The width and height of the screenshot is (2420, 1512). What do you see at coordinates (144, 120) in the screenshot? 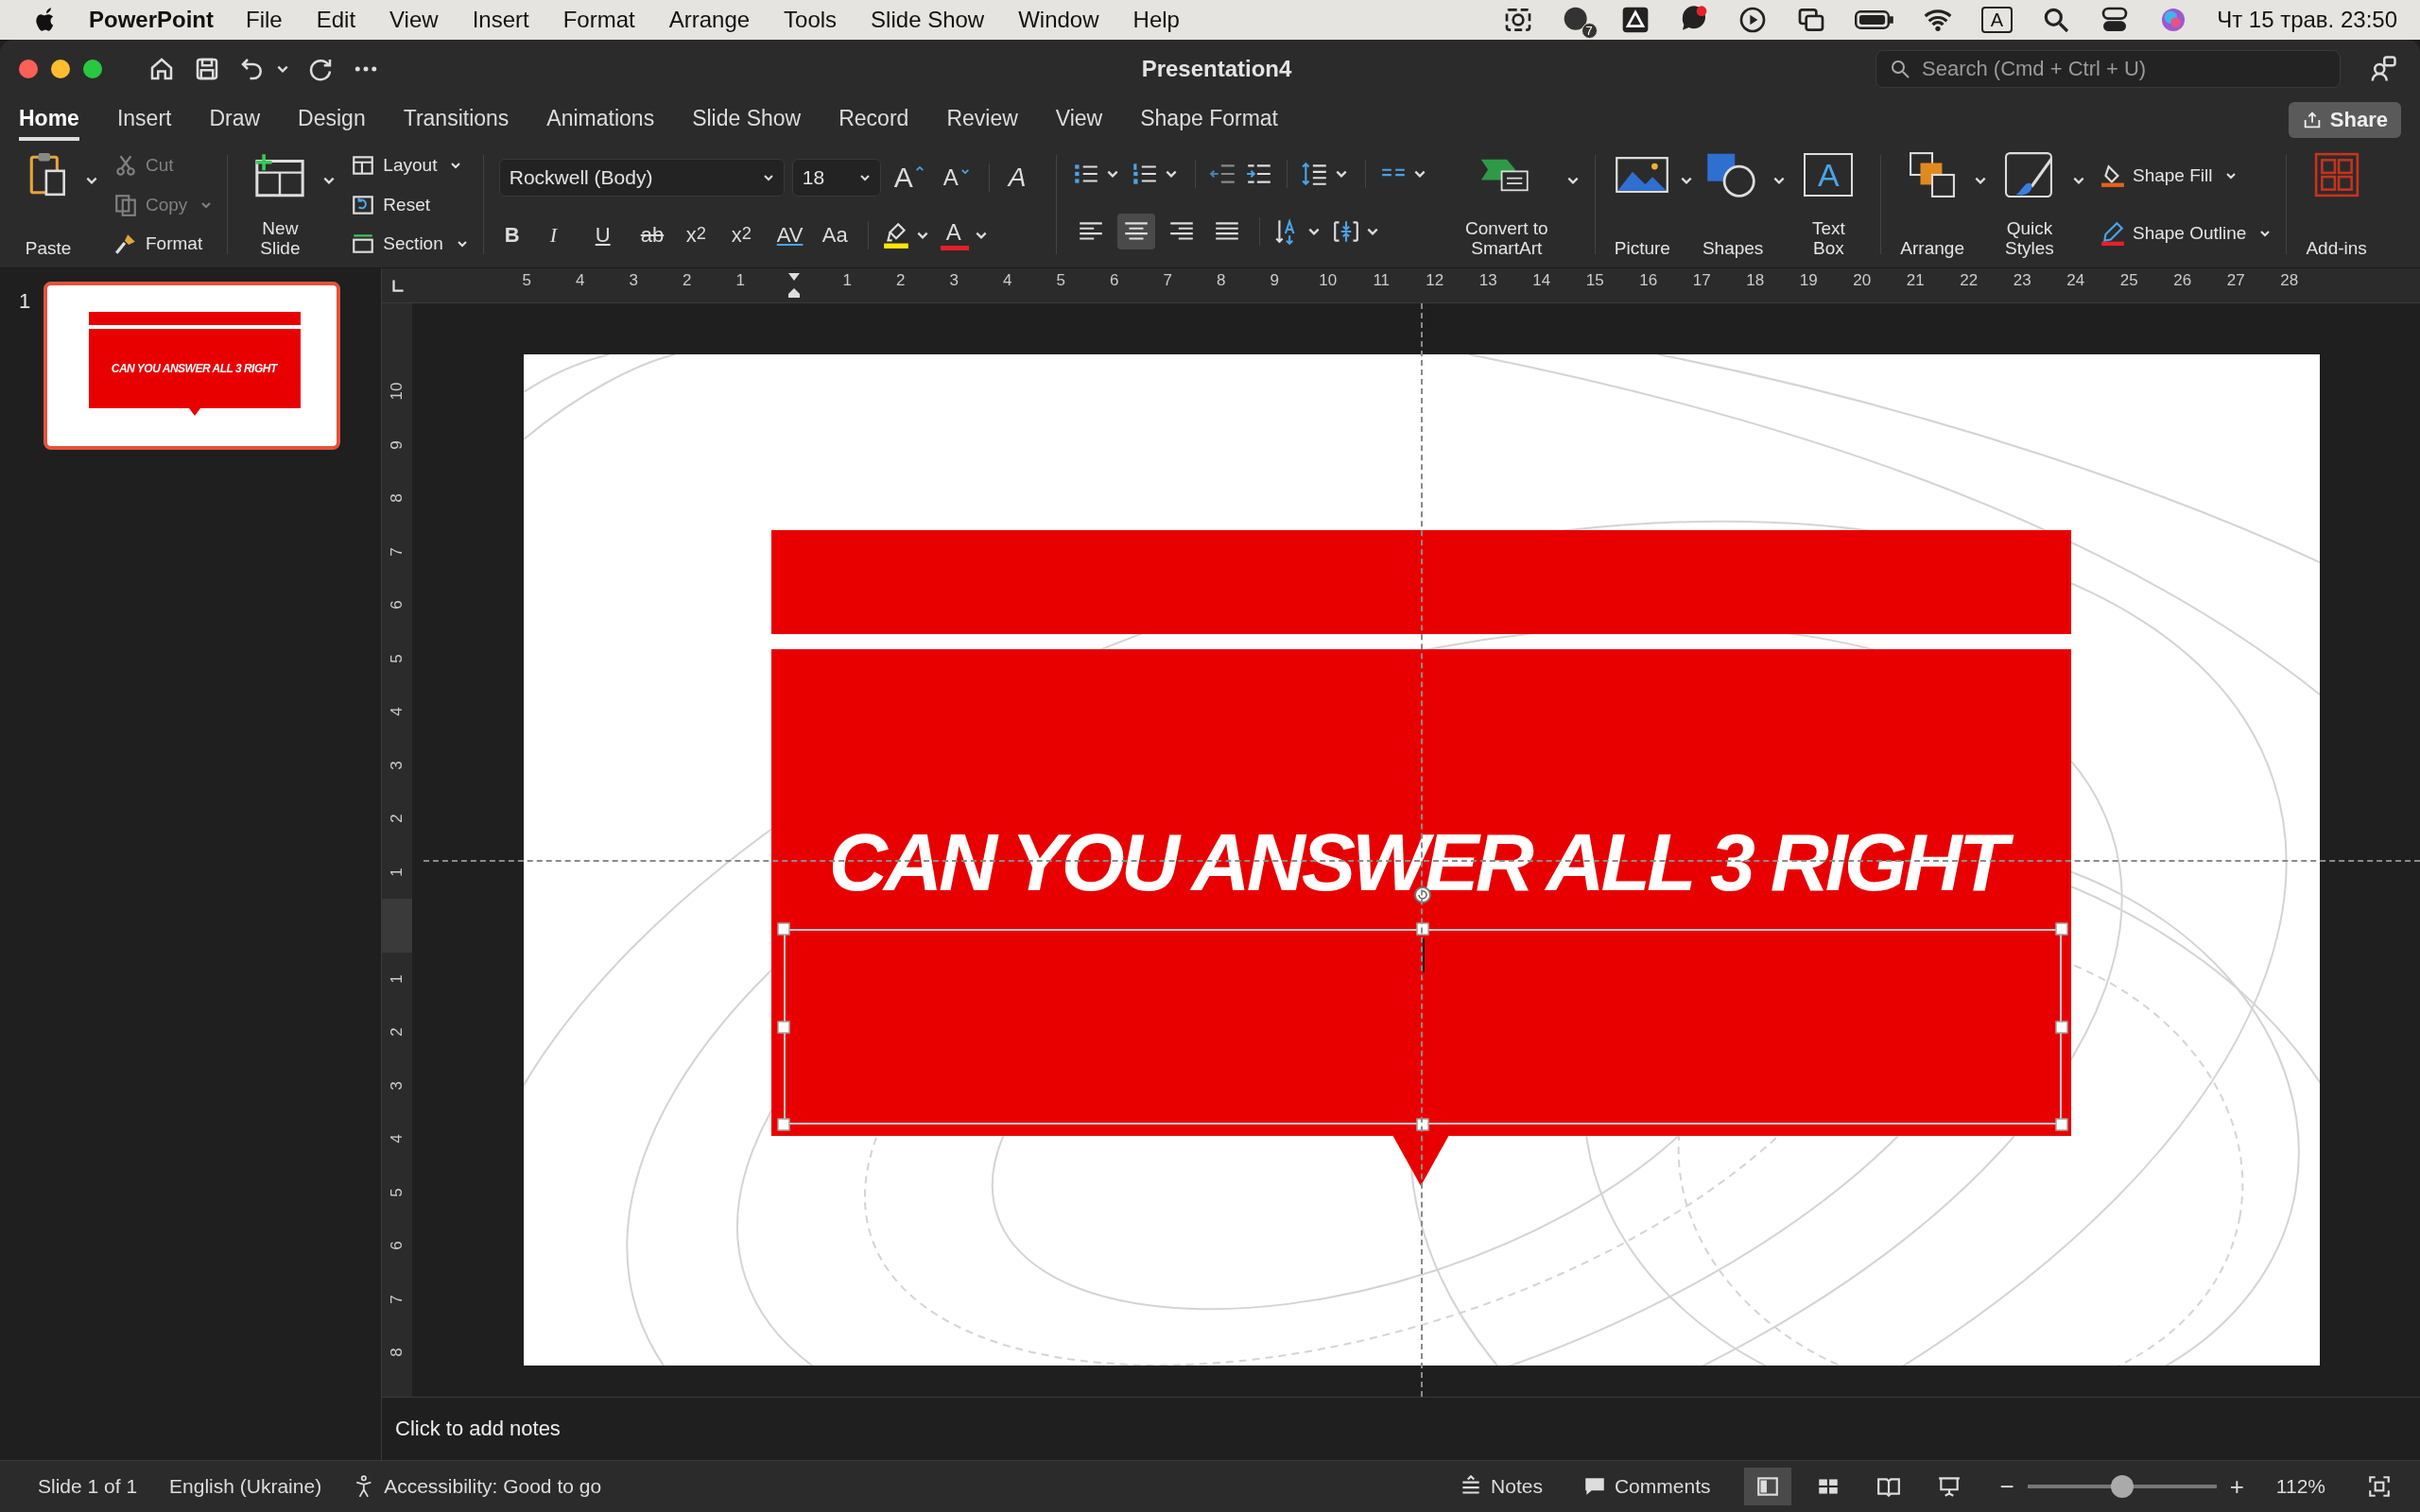
I see `ribbon-tab: Insert` at bounding box center [144, 120].